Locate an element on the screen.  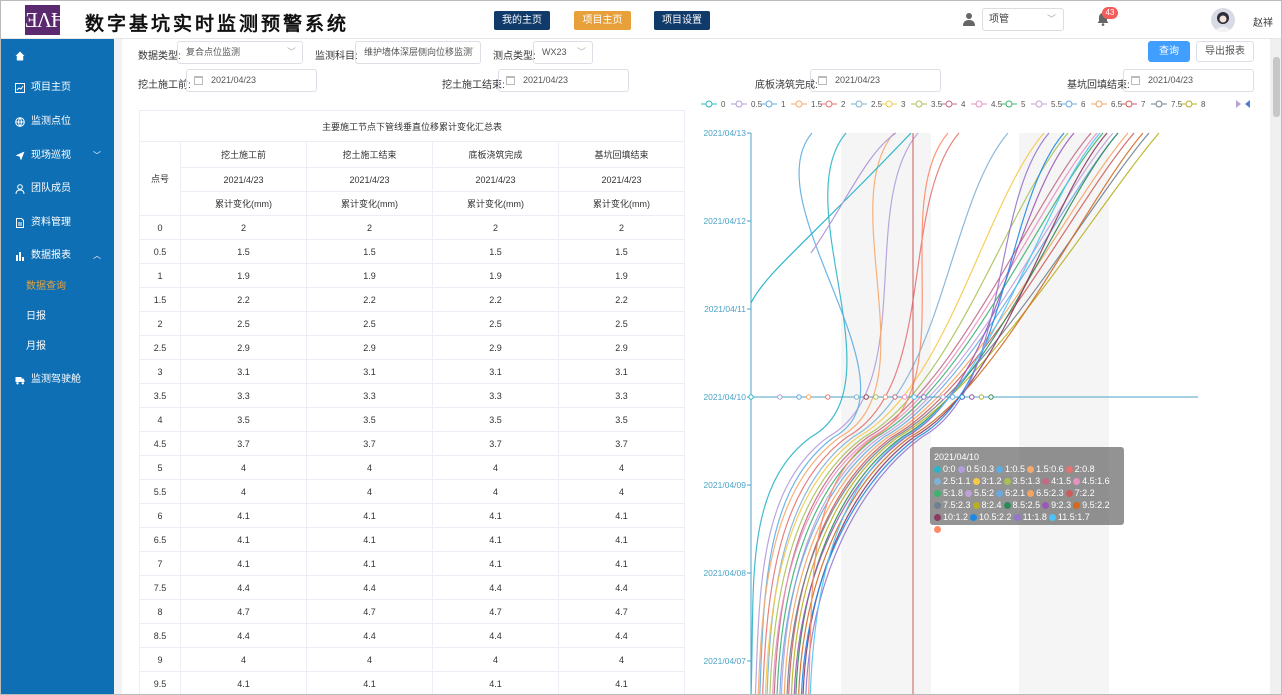
tooltip-item-text: 2:0.8 is located at coordinates (1084, 469).